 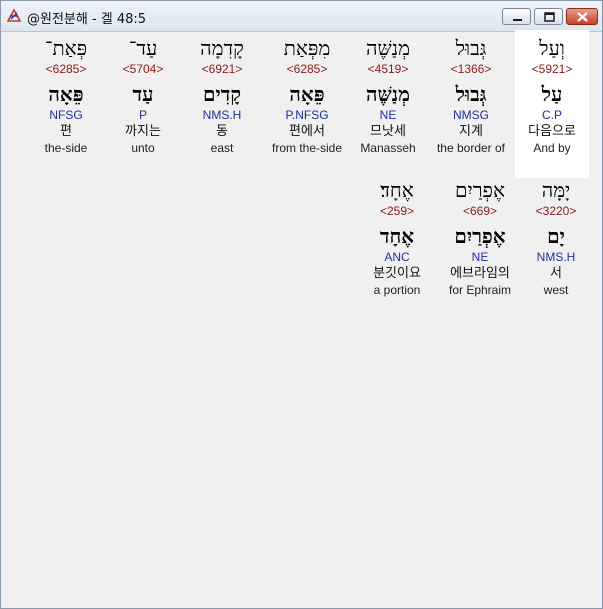 I want to click on morphology-code: NMSG, so click(x=471, y=115).